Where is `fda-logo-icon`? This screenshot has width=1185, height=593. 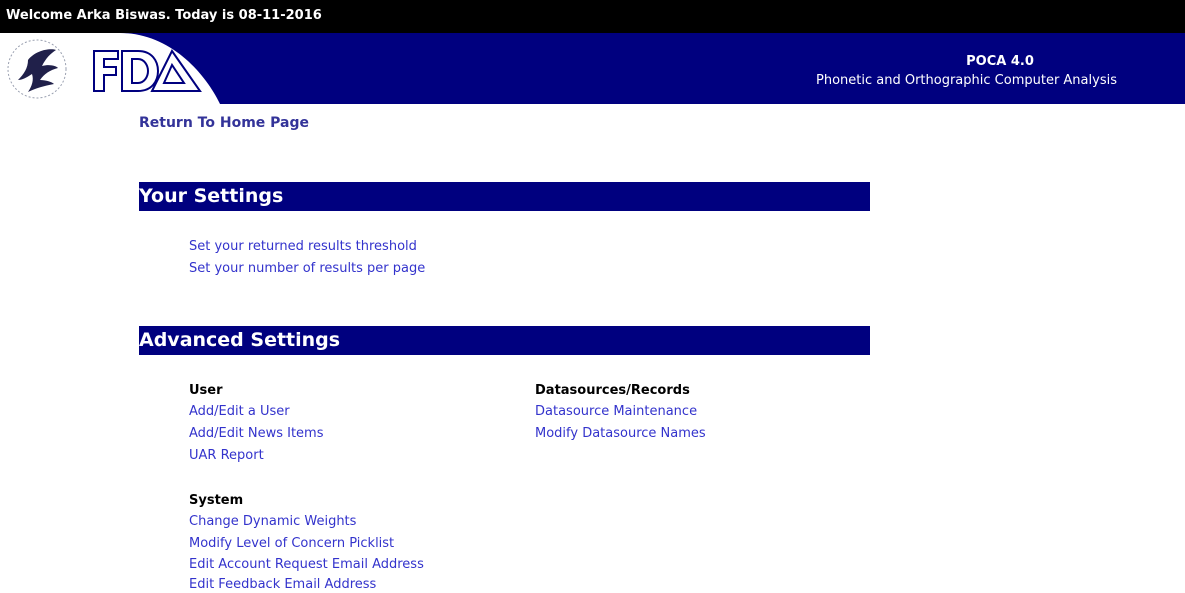
fda-logo-icon is located at coordinates (147, 70).